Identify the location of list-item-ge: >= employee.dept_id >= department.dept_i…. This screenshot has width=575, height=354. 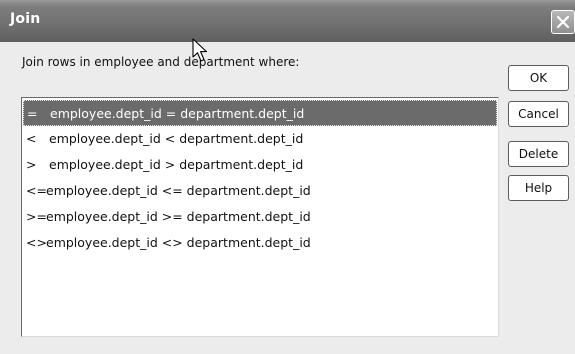
(260, 217).